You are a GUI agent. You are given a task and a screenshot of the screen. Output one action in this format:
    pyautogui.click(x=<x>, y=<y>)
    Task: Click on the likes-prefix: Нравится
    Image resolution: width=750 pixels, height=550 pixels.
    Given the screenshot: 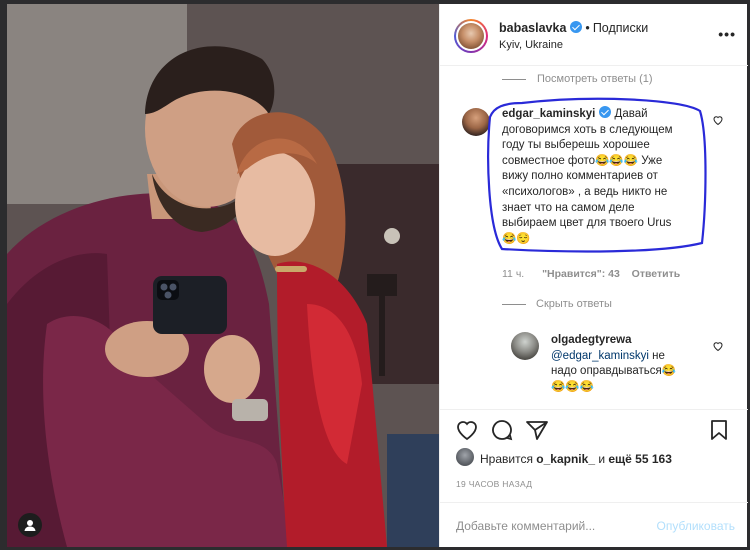 What is the action you would take?
    pyautogui.click(x=508, y=459)
    